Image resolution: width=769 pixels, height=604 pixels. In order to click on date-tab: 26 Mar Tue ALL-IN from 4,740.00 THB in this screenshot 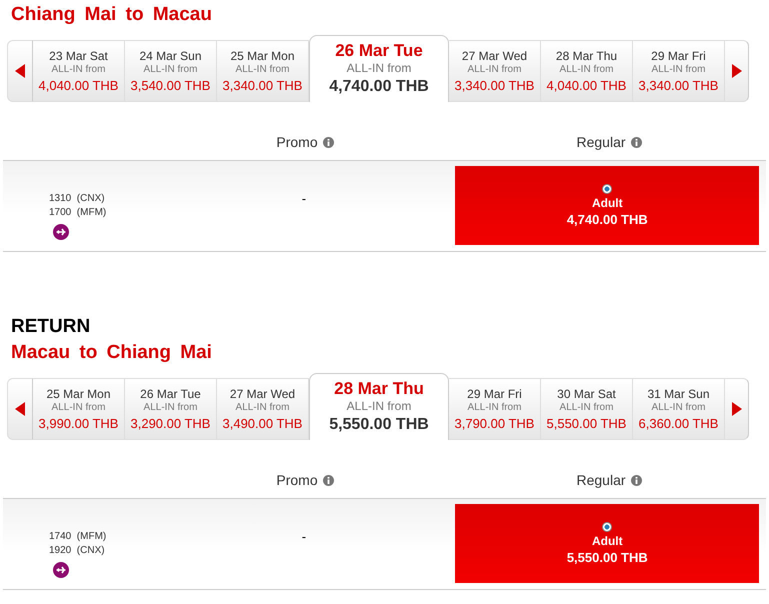, I will do `click(379, 68)`.